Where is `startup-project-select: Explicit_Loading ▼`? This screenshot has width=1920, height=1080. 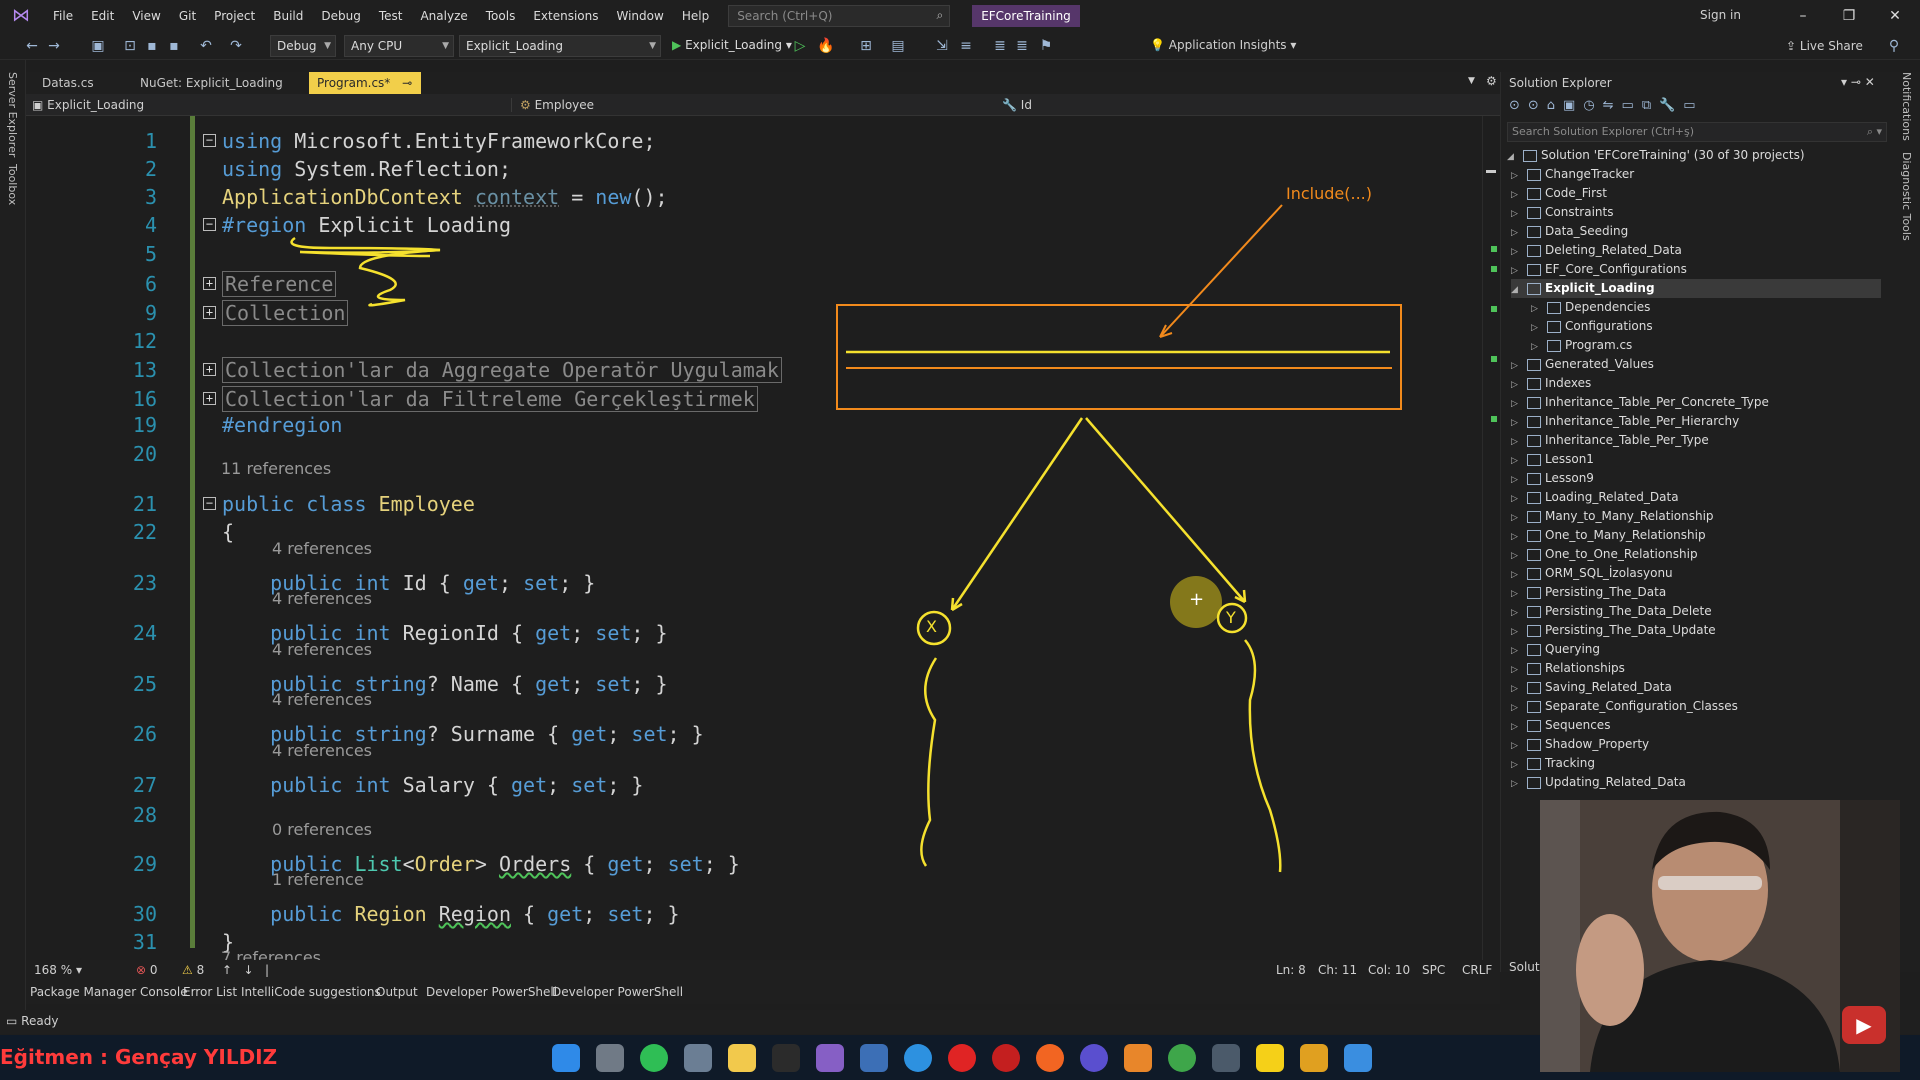
startup-project-select: Explicit_Loading ▼ is located at coordinates (560, 46).